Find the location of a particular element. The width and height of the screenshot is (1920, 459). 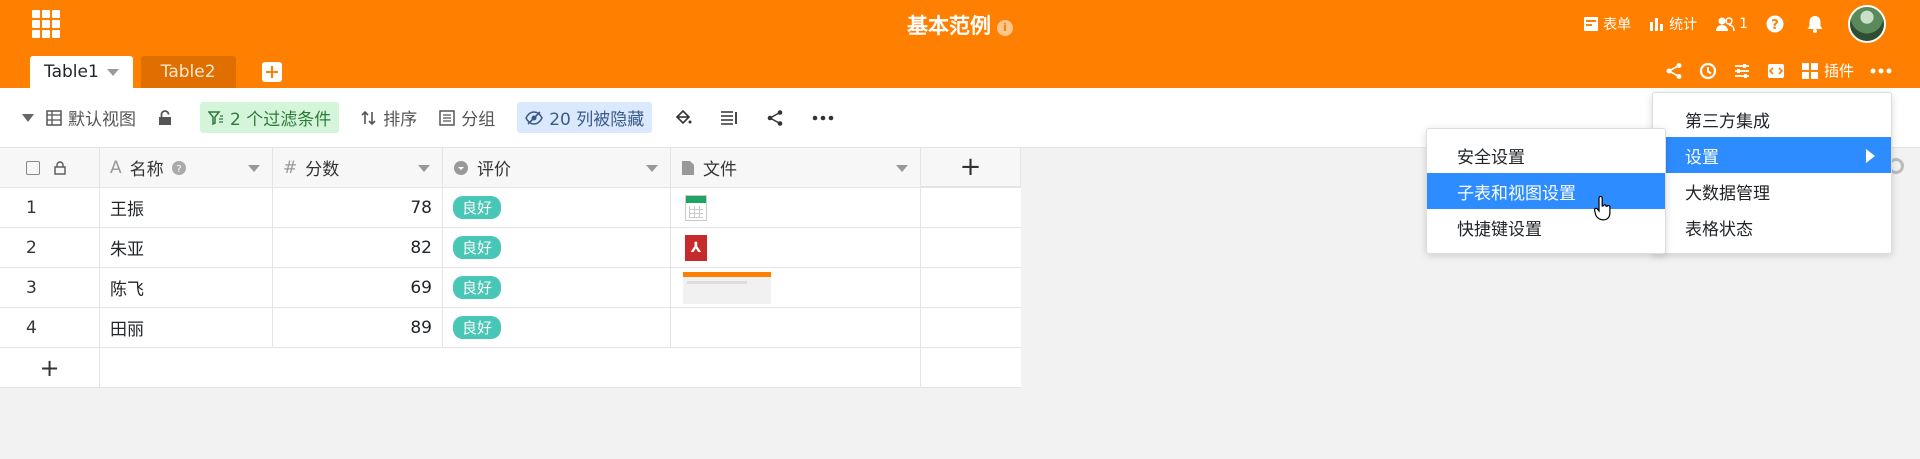

single-select-icon is located at coordinates (461, 167).